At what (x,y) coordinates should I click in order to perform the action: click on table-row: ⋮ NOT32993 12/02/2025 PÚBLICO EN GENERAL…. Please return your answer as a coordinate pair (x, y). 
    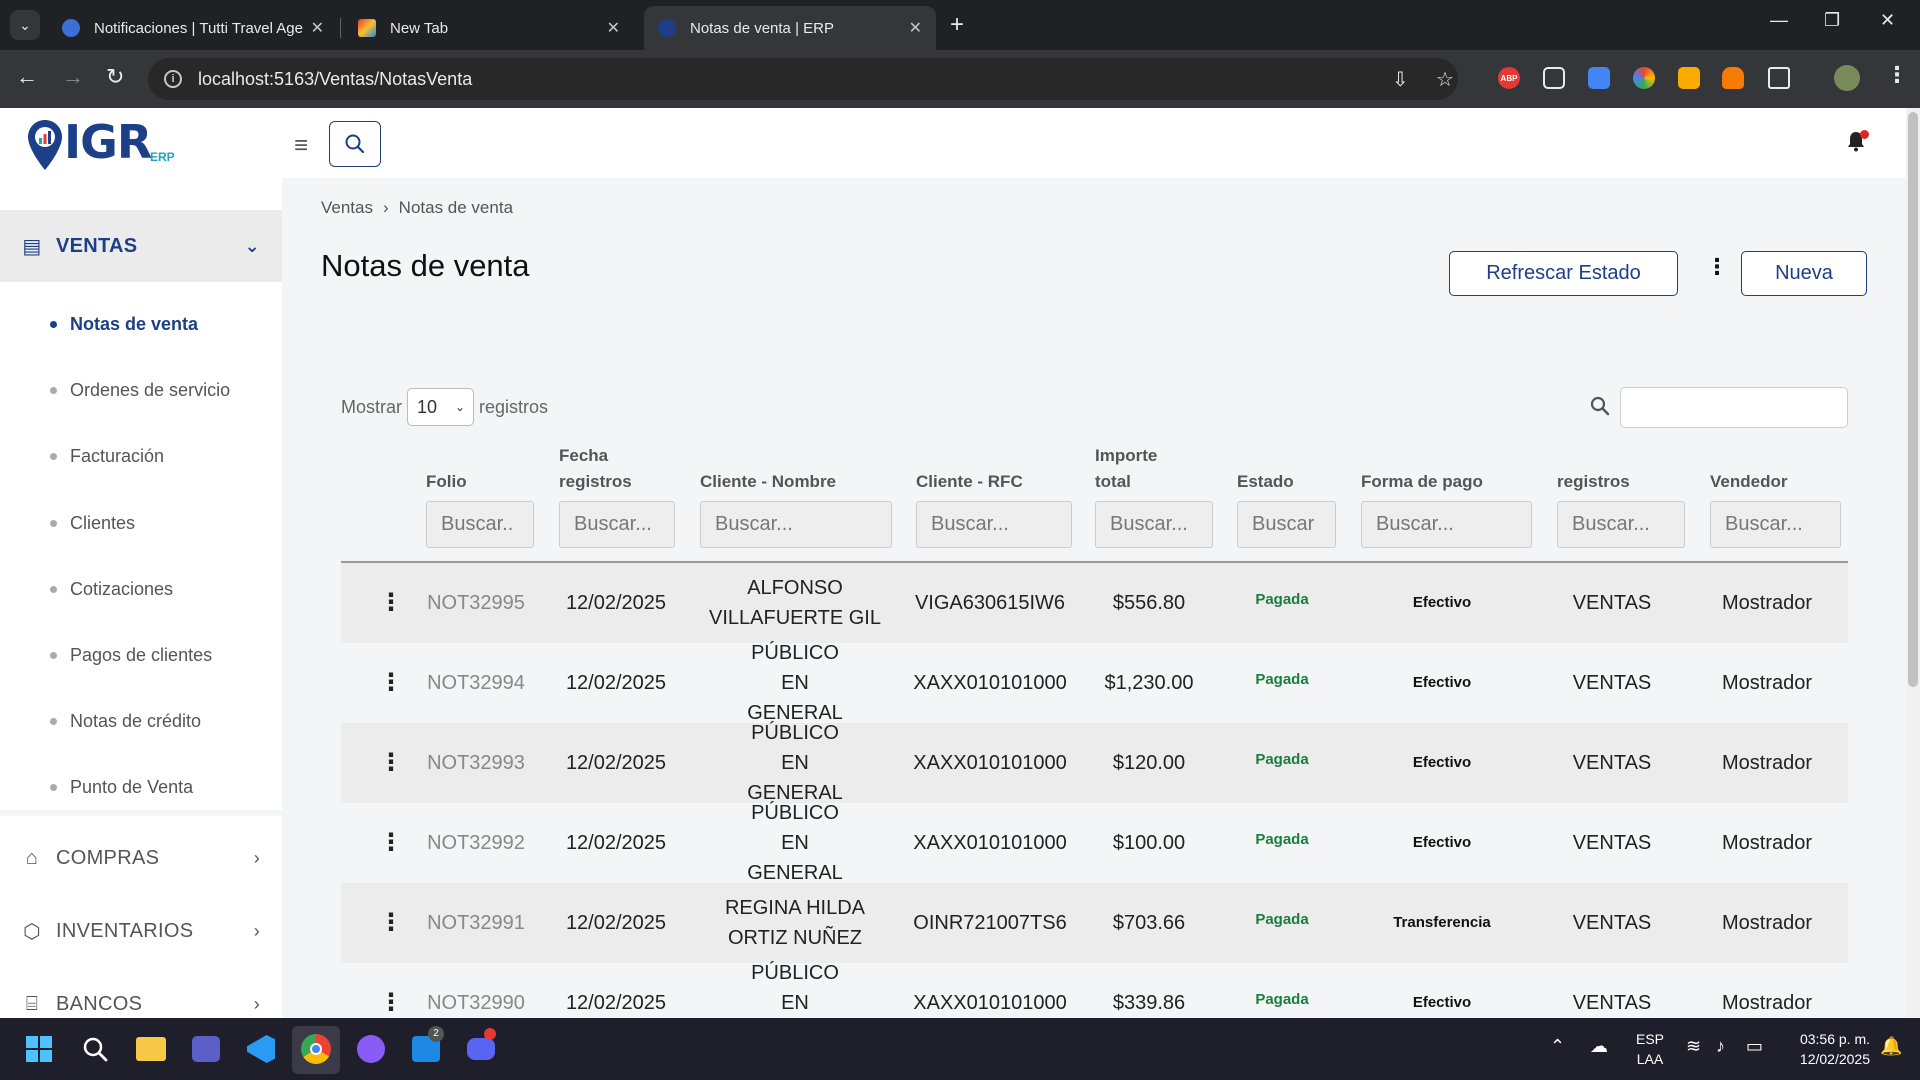
    Looking at the image, I should click on (1094, 763).